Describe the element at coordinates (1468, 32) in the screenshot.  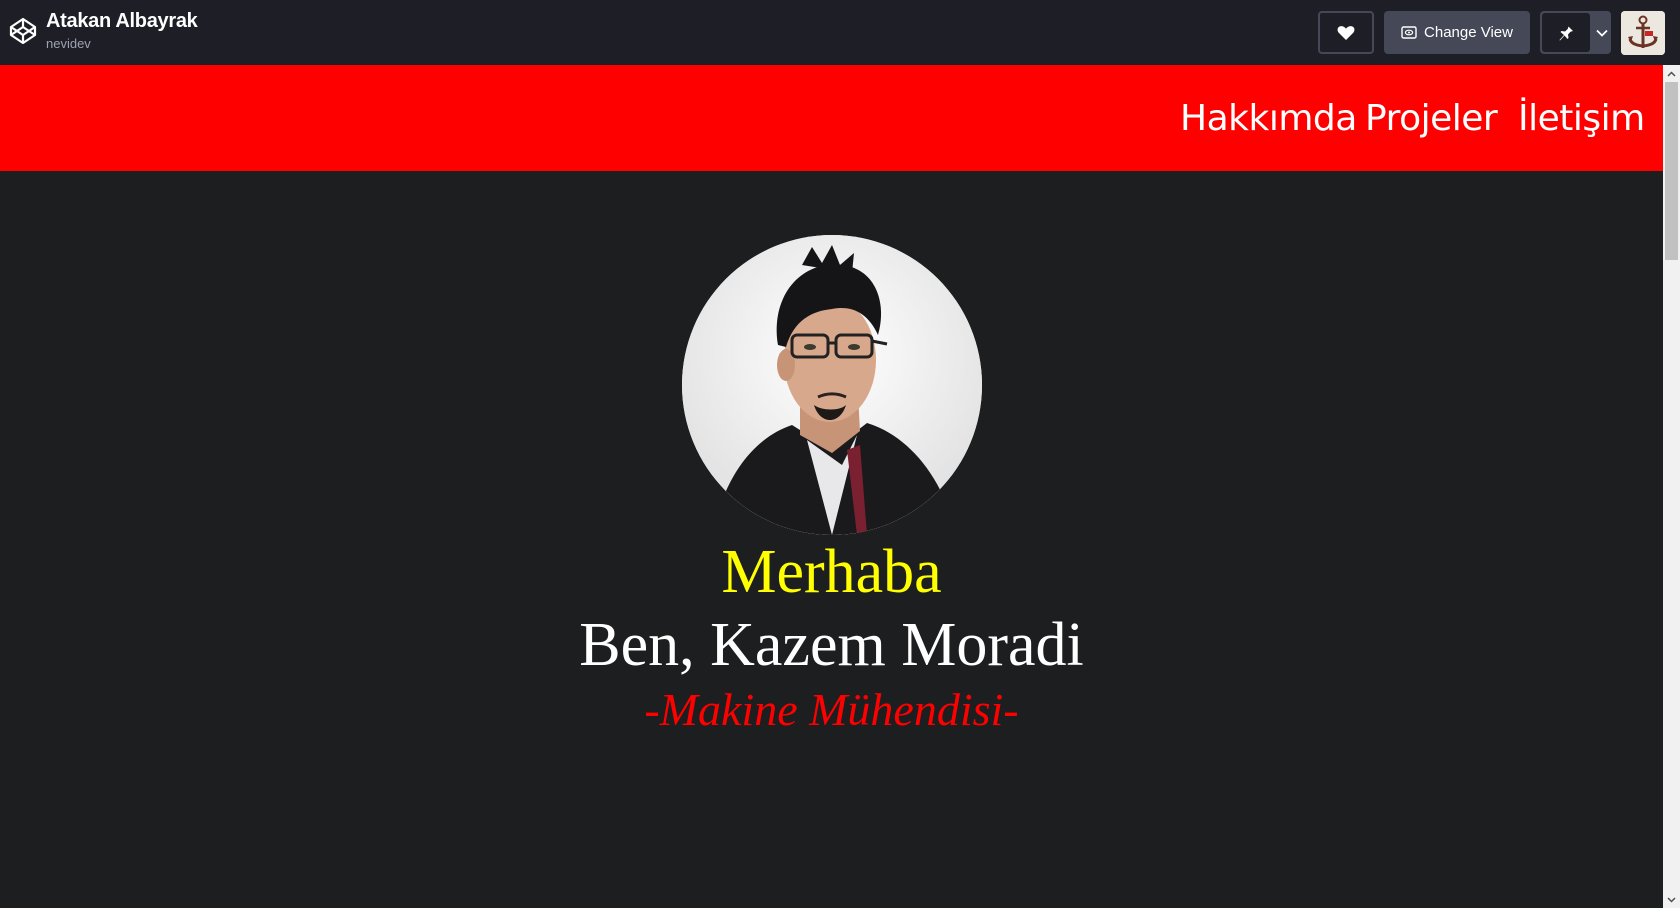
I see `change-view-label: Change View` at that location.